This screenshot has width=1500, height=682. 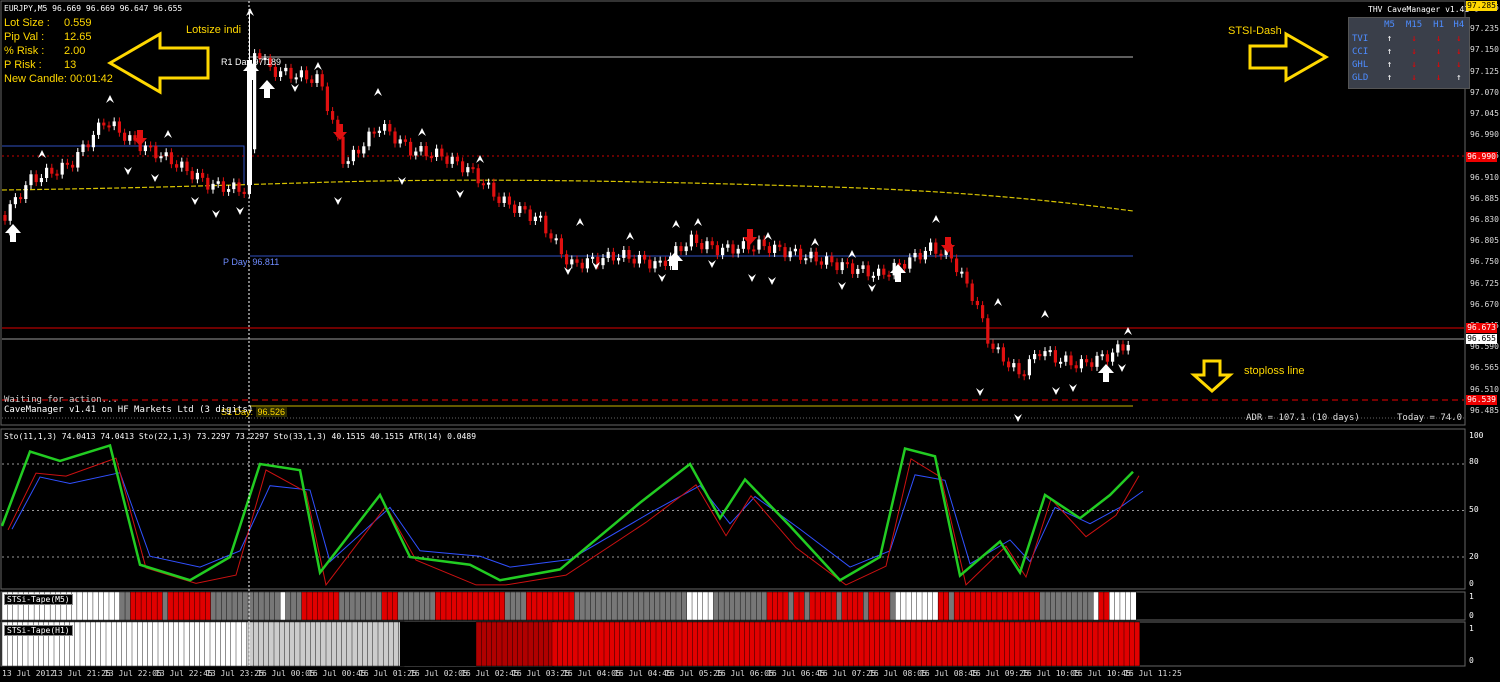 I want to click on symbol-line: EURJPY,M5 96.669 96.669 96.647 96.655, so click(x=93, y=8).